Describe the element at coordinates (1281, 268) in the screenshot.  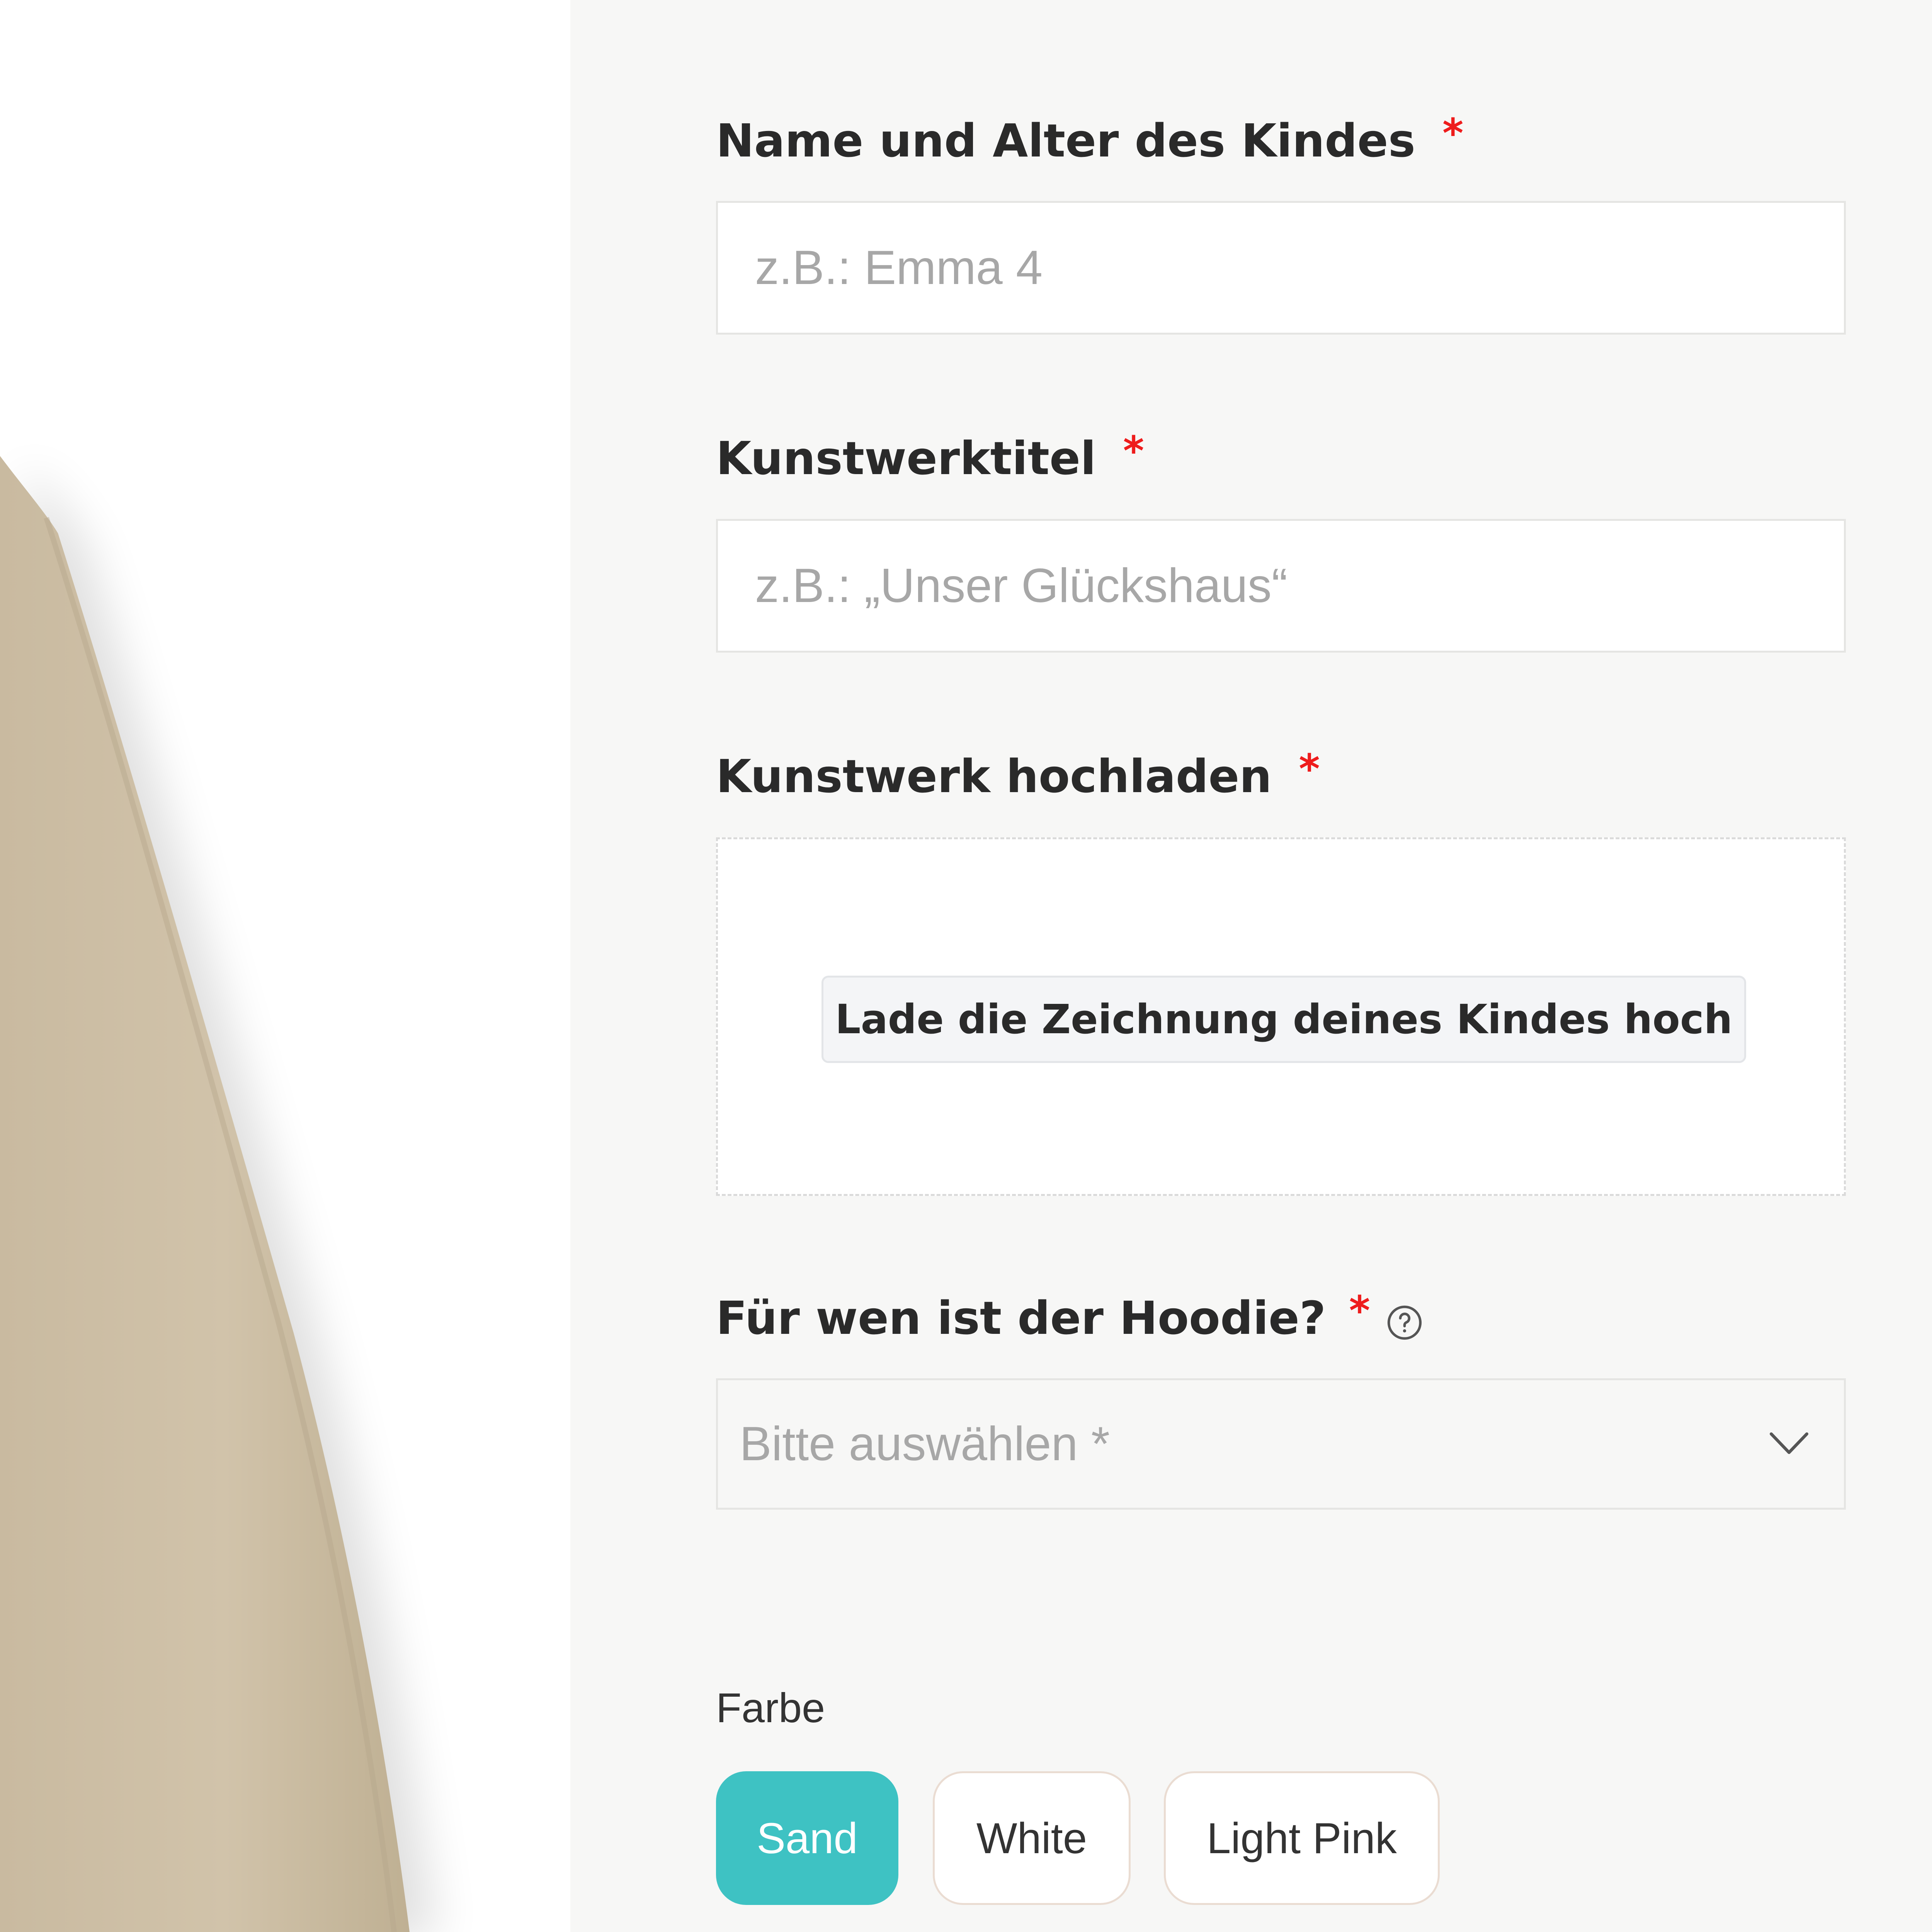
I see `child-name-input` at that location.